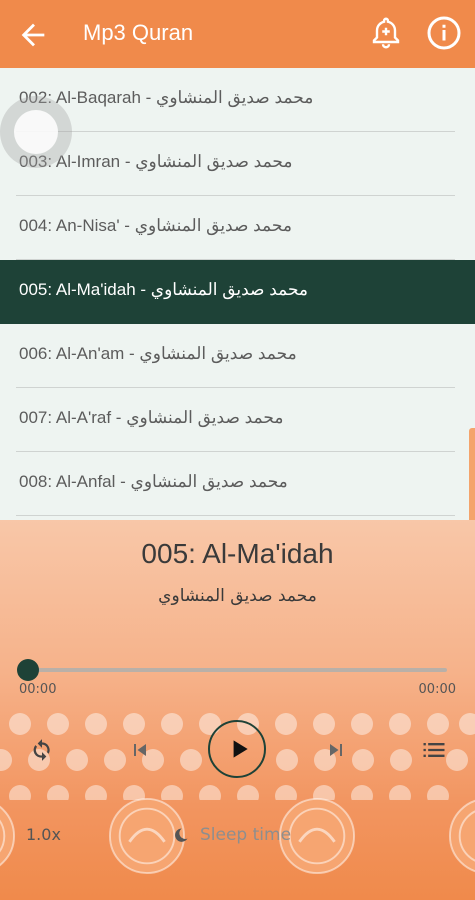 Image resolution: width=475 pixels, height=900 pixels. I want to click on elapsed-time: 00:00, so click(38, 689).